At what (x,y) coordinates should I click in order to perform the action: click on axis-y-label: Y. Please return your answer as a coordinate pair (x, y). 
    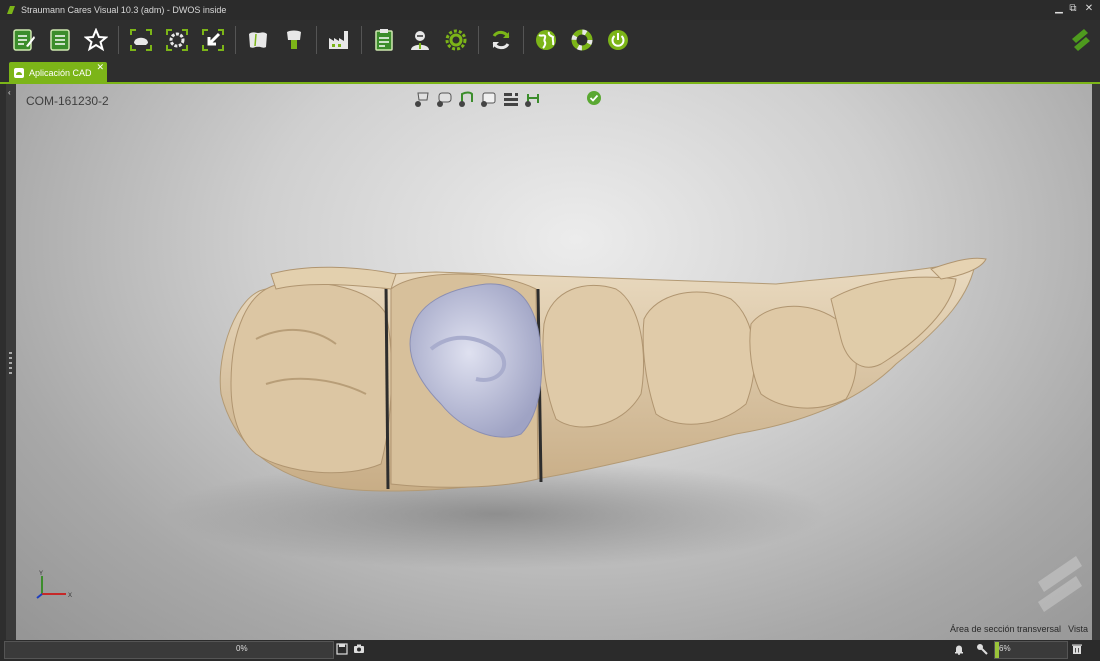
    Looking at the image, I should click on (41, 574).